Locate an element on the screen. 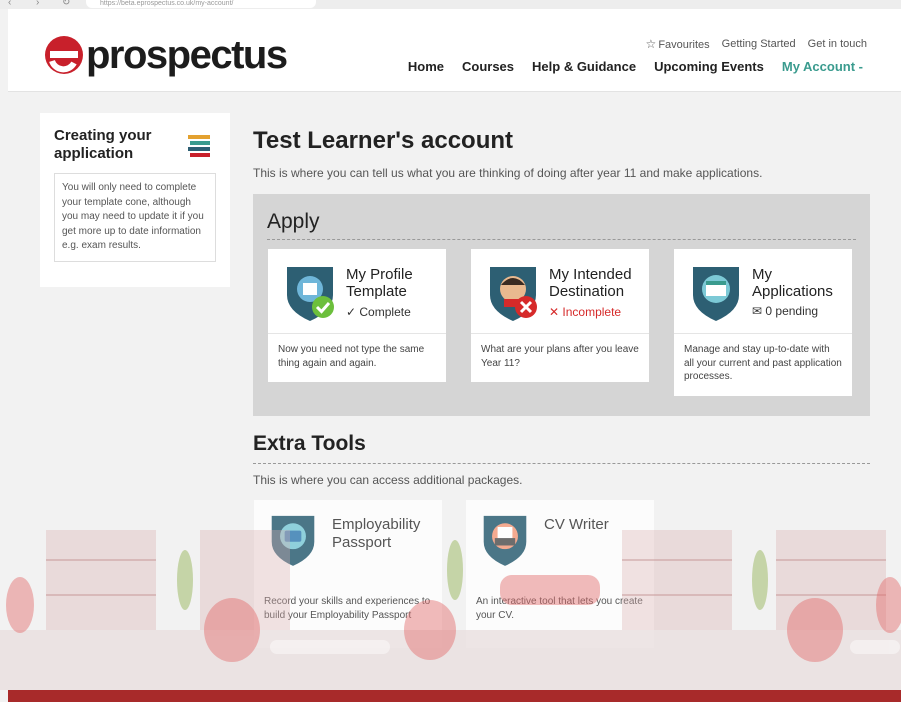  applications-icon is located at coordinates (716, 294).